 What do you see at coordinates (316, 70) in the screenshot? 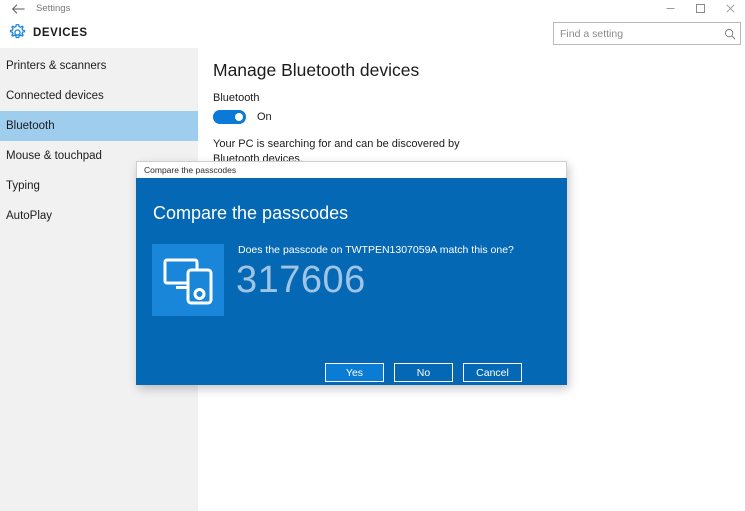
I see `page-title: Manage Bluetooth devices` at bounding box center [316, 70].